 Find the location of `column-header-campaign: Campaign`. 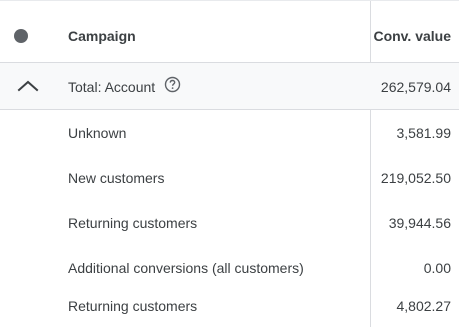

column-header-campaign: Campaign is located at coordinates (102, 36).